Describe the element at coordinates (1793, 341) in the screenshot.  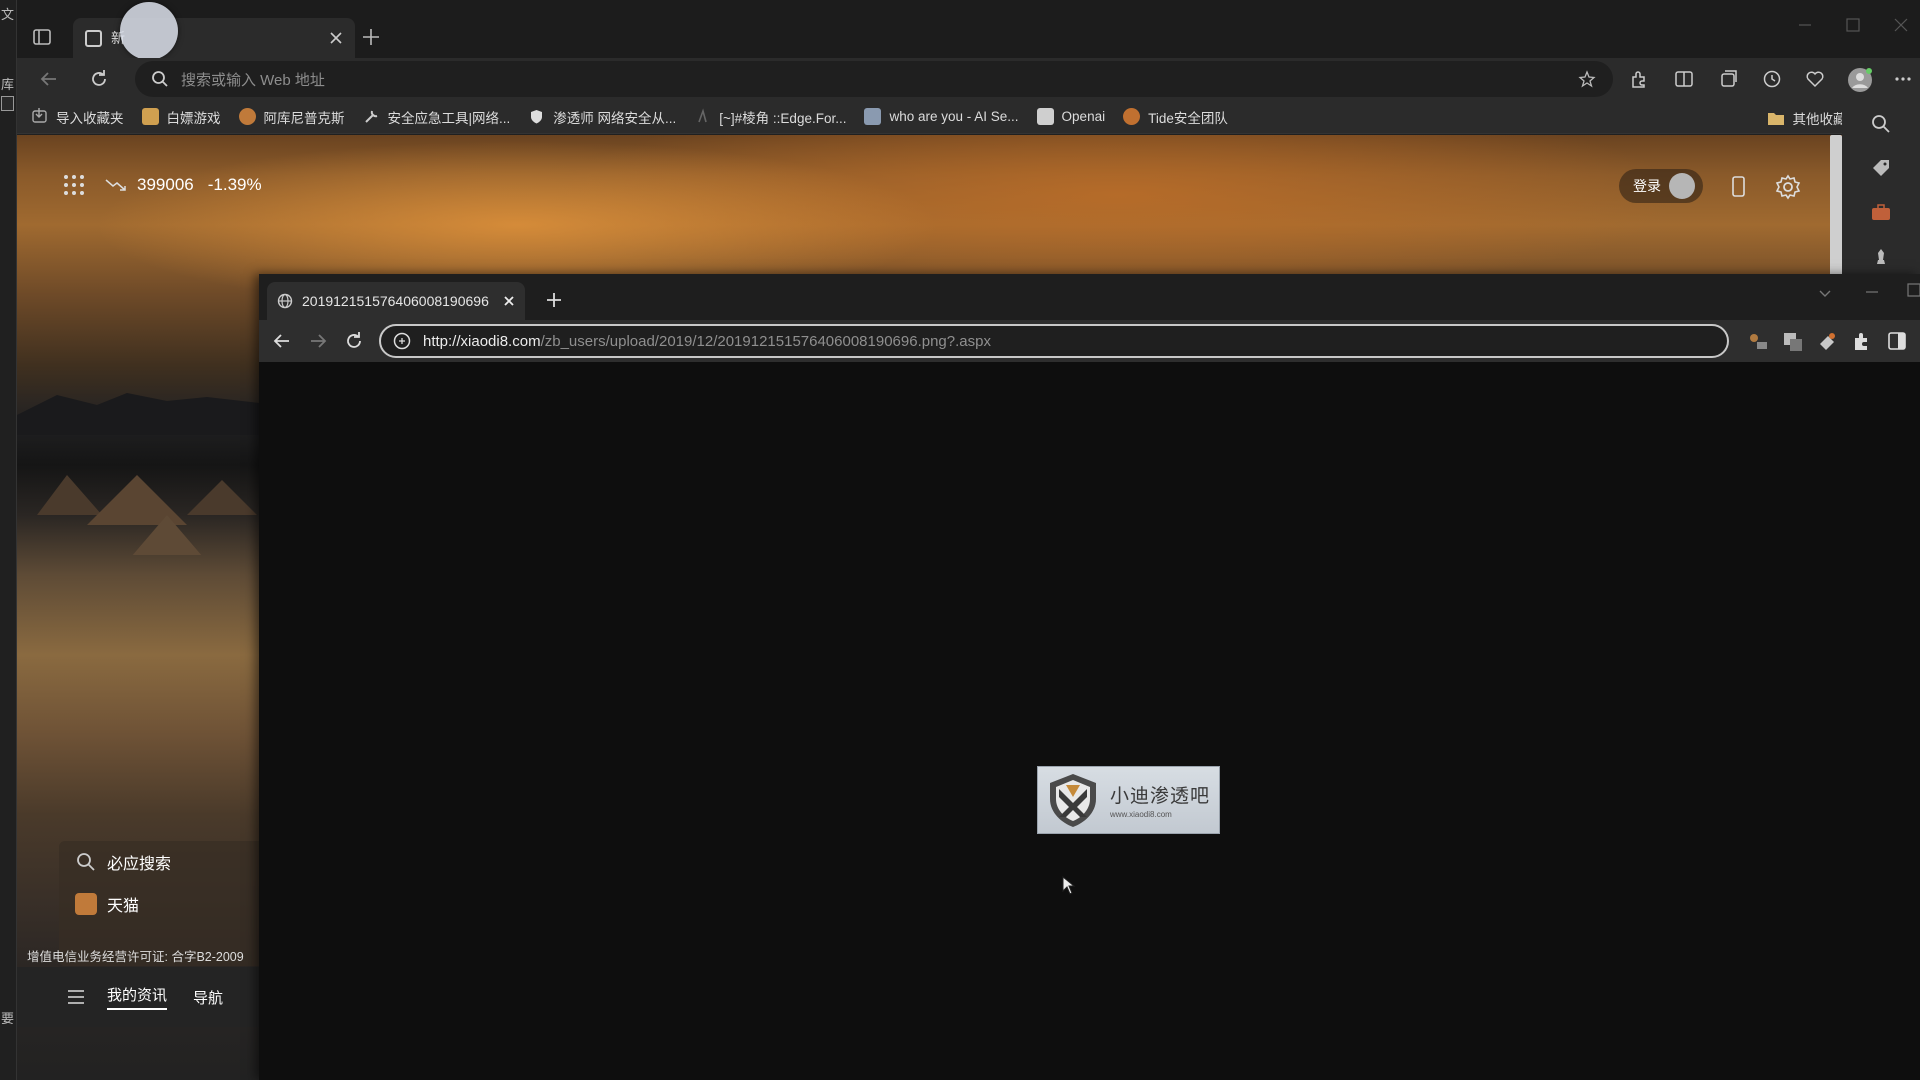
I see `translate-icon` at that location.